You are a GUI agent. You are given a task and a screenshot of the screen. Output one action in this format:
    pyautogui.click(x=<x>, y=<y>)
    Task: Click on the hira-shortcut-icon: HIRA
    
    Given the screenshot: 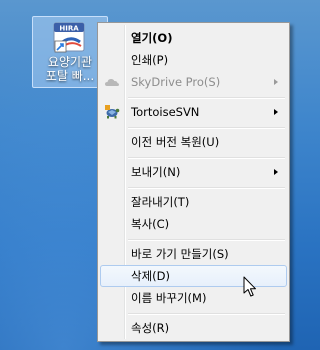 What is the action you would take?
    pyautogui.click(x=70, y=38)
    